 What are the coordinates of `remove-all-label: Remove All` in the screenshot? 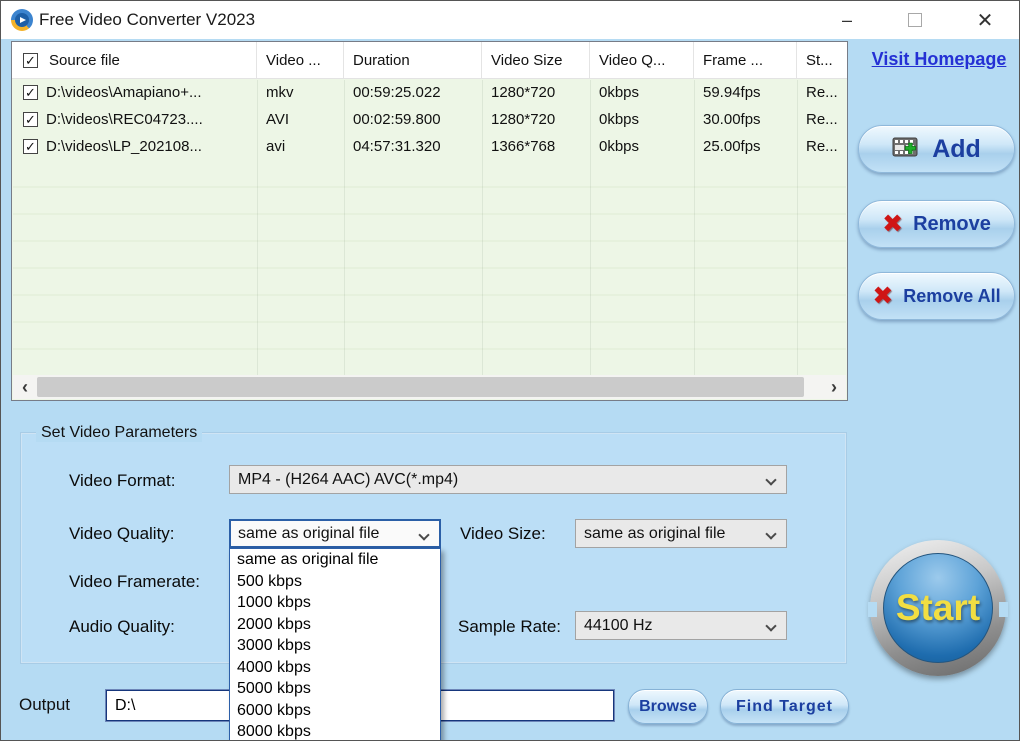 It's located at (952, 295).